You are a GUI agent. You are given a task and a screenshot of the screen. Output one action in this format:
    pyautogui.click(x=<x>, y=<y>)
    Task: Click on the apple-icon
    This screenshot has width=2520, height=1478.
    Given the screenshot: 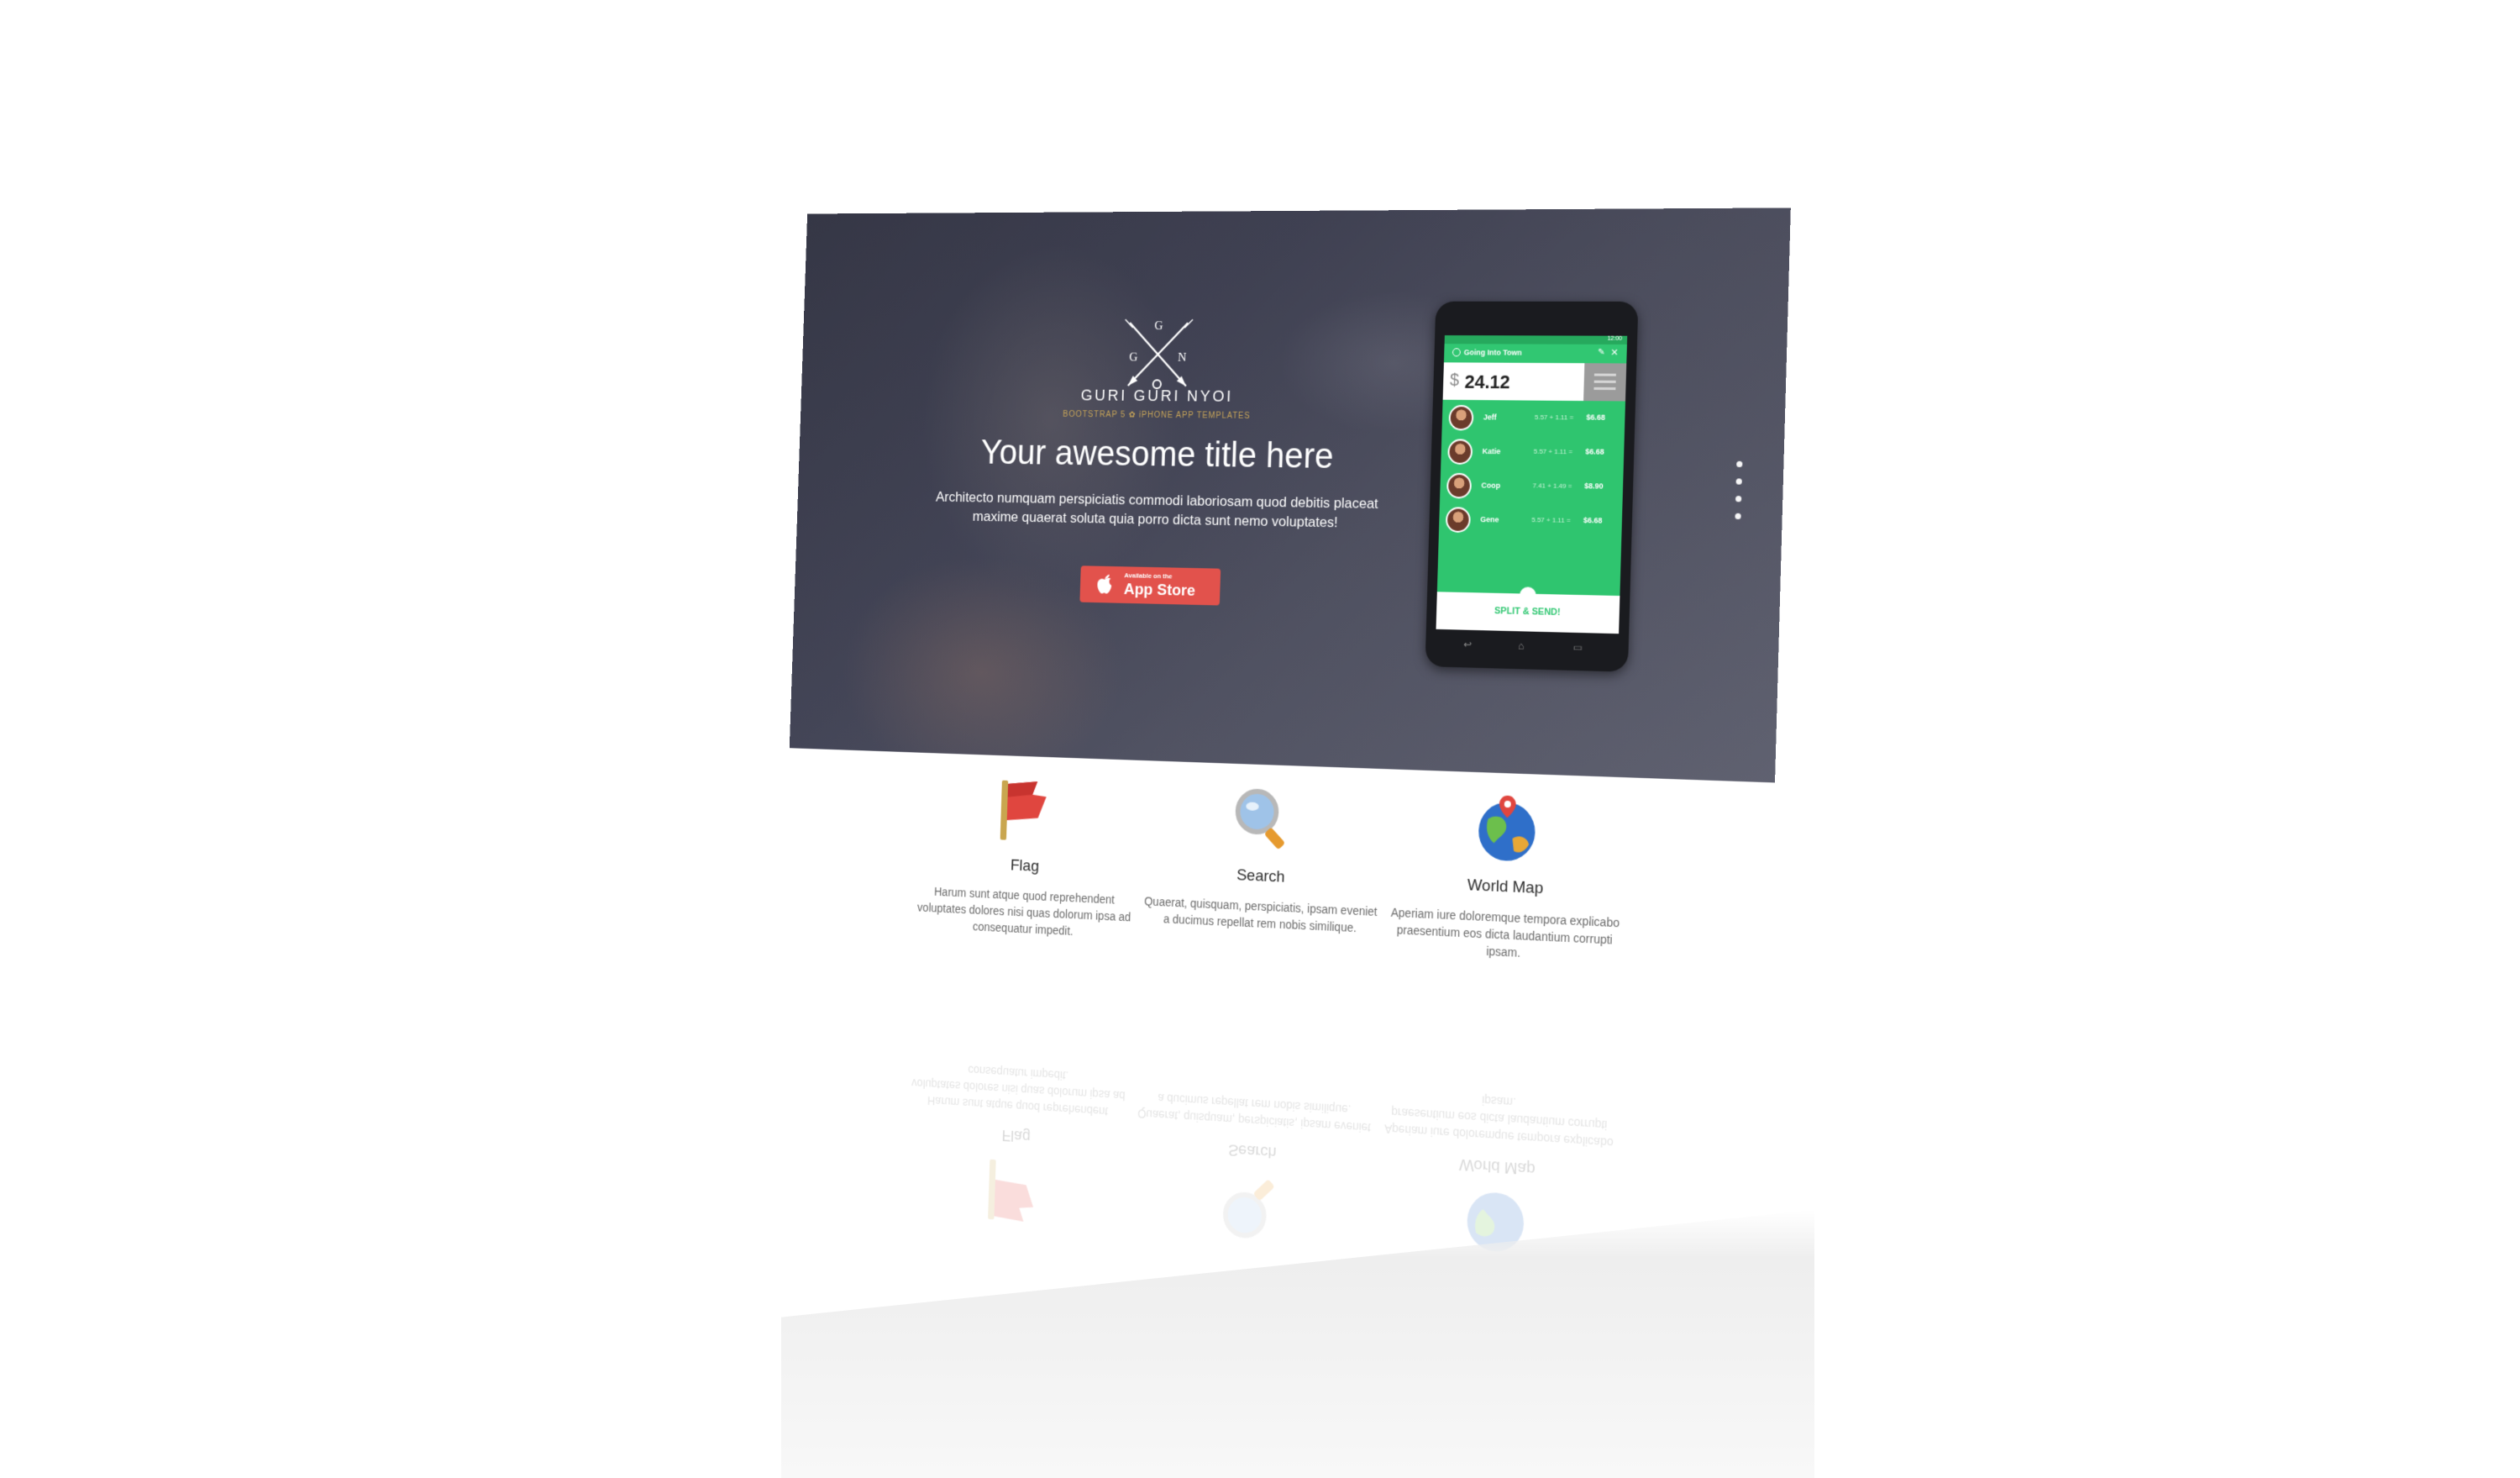 What is the action you would take?
    pyautogui.click(x=1104, y=584)
    